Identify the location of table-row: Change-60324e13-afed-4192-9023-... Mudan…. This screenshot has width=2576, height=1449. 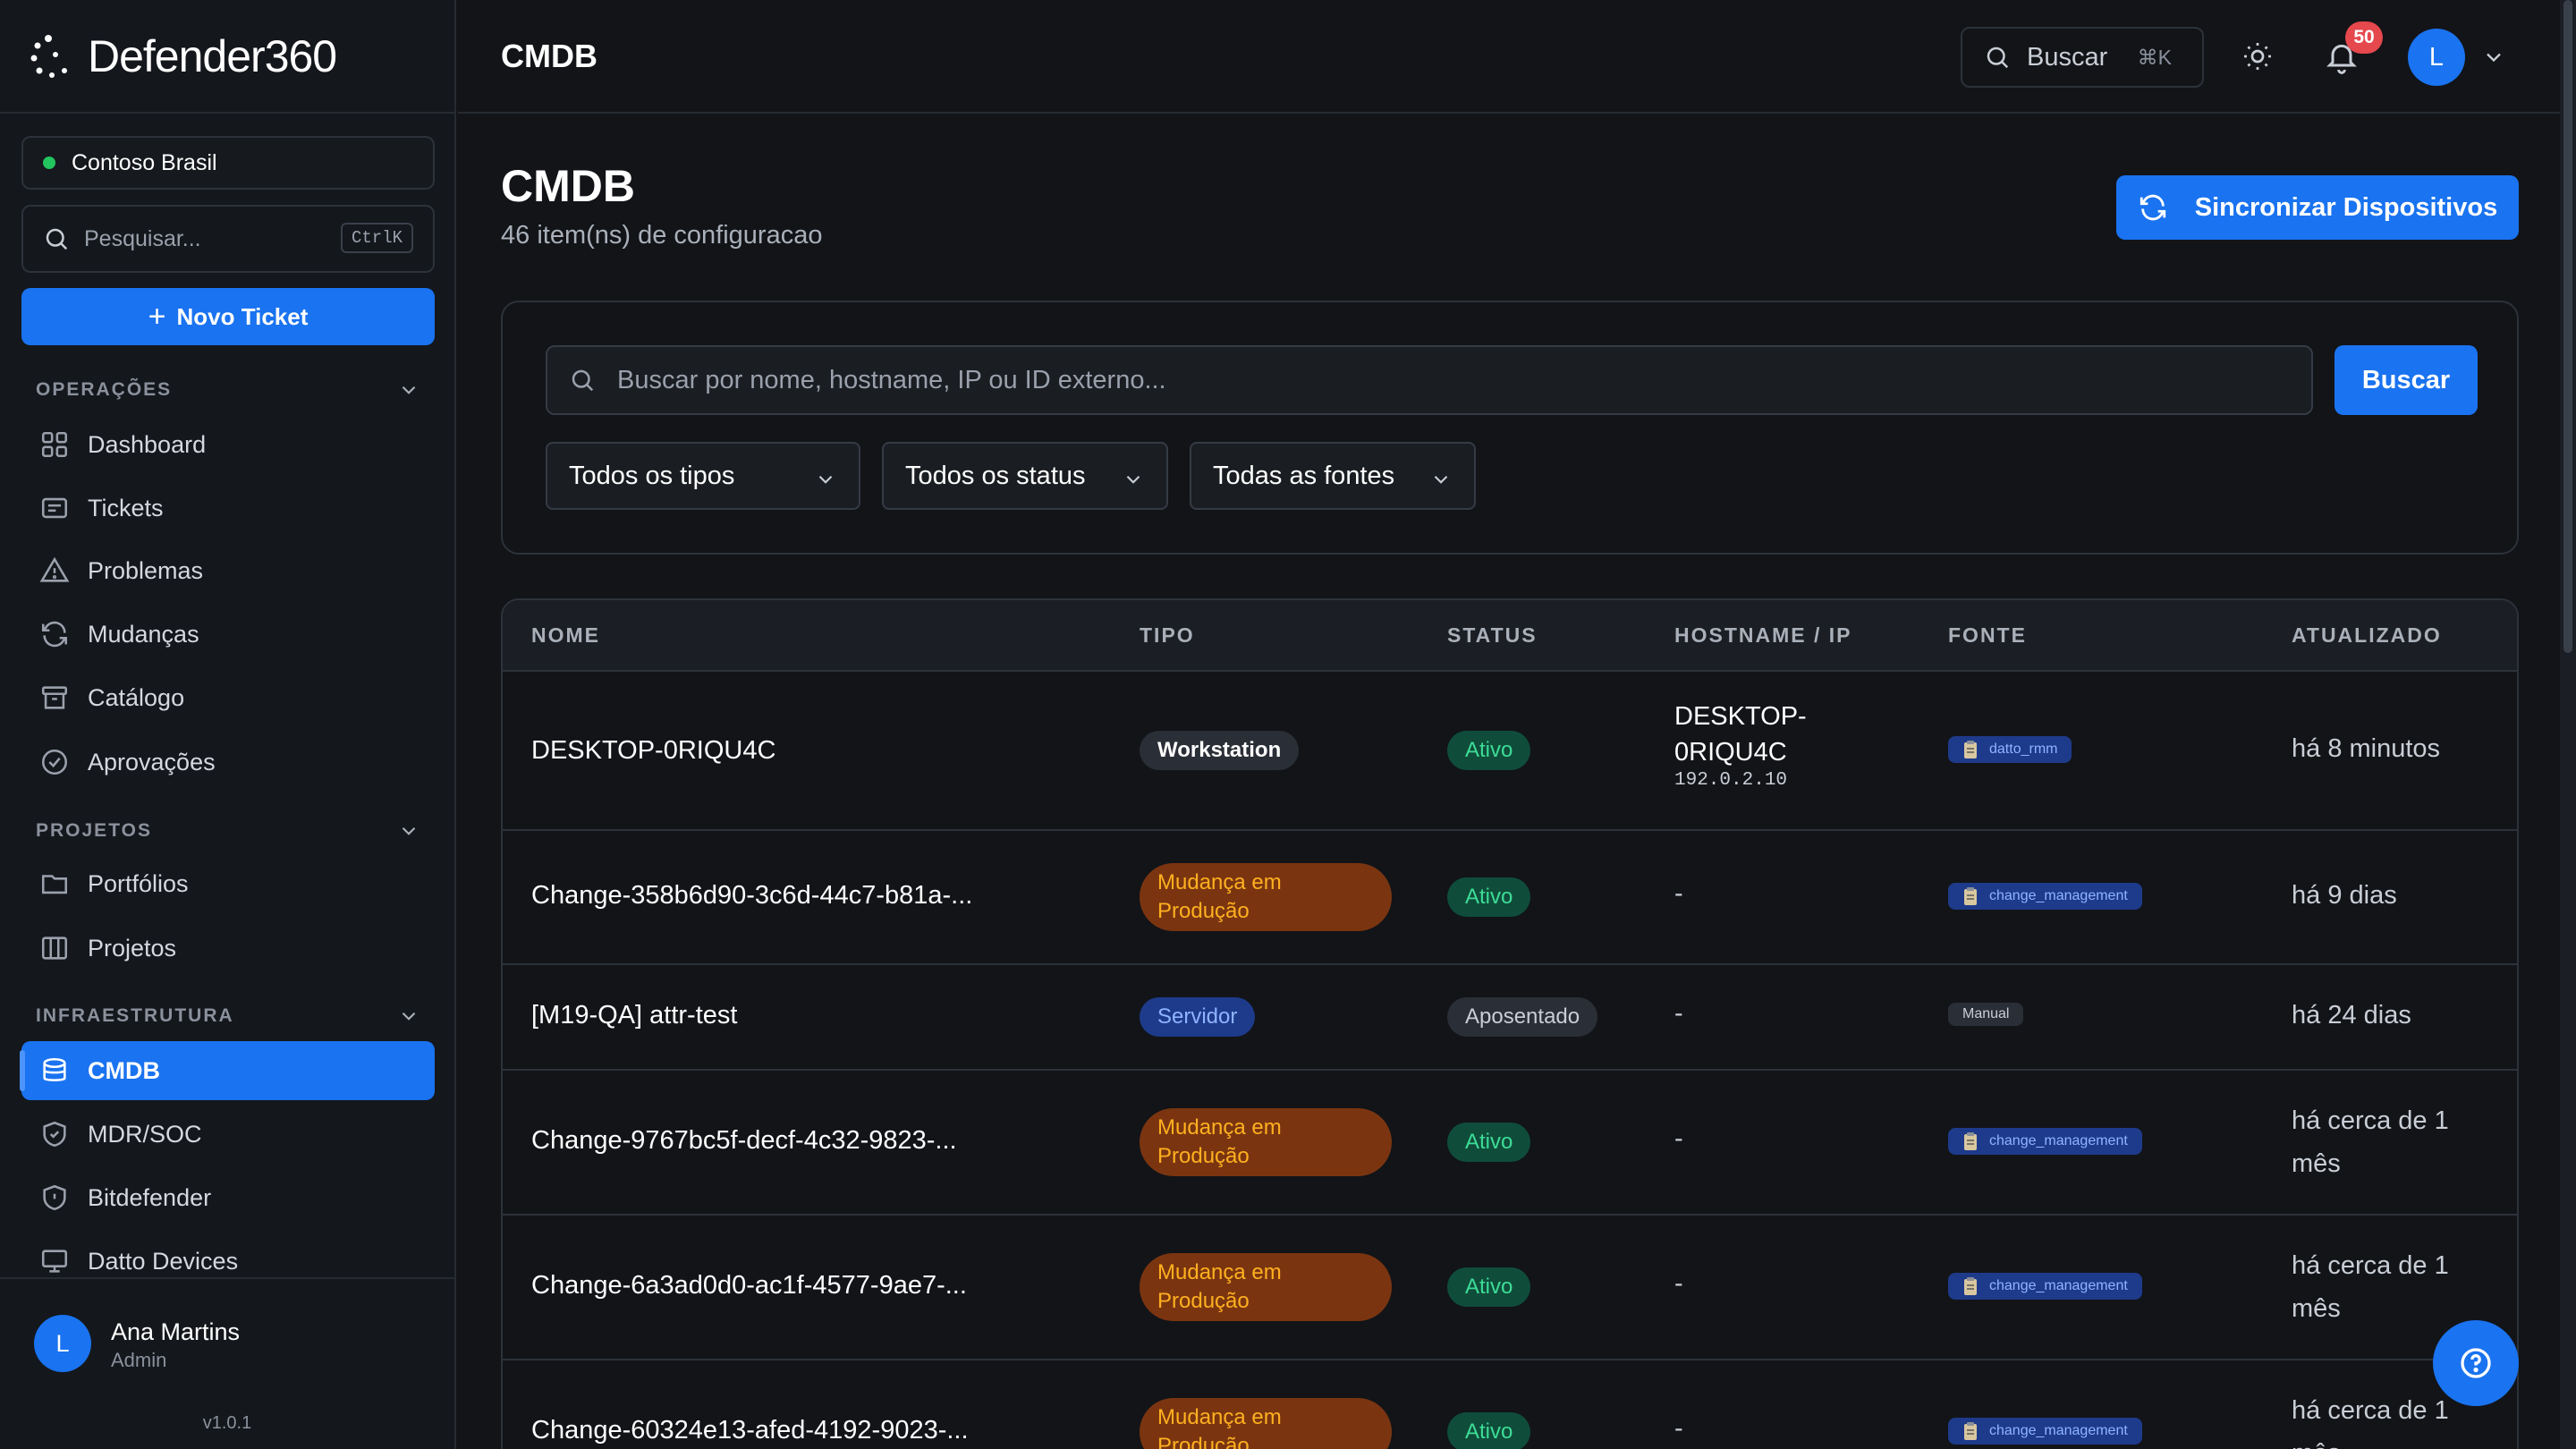
(1510, 1404).